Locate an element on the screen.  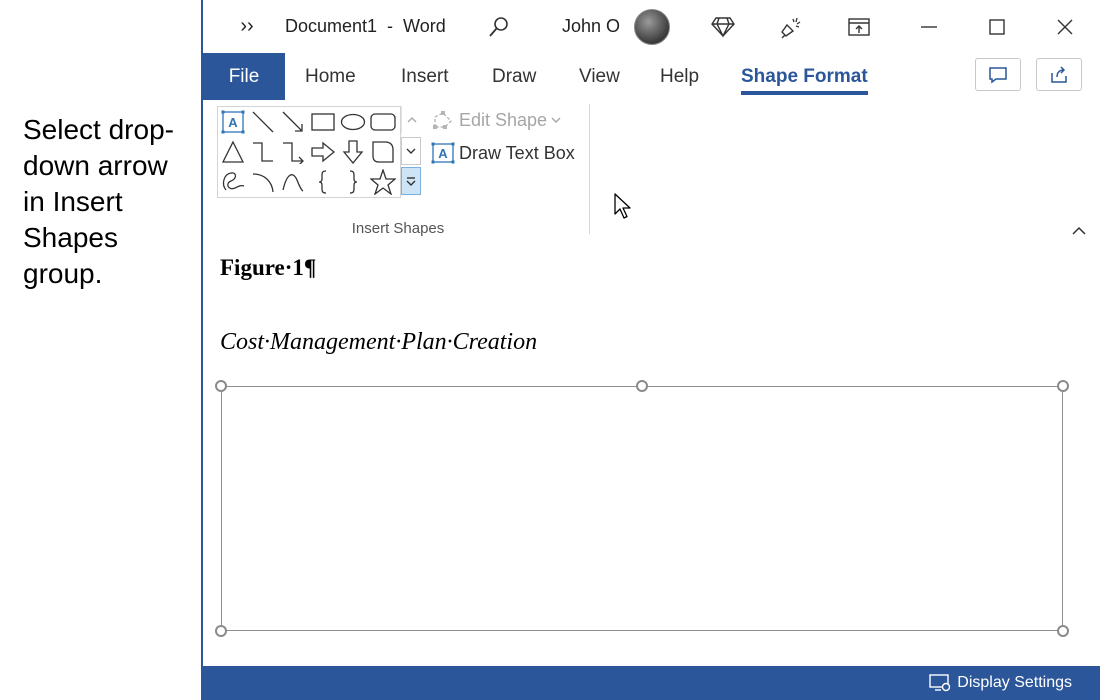
tab-draw: Draw is located at coordinates (514, 76).